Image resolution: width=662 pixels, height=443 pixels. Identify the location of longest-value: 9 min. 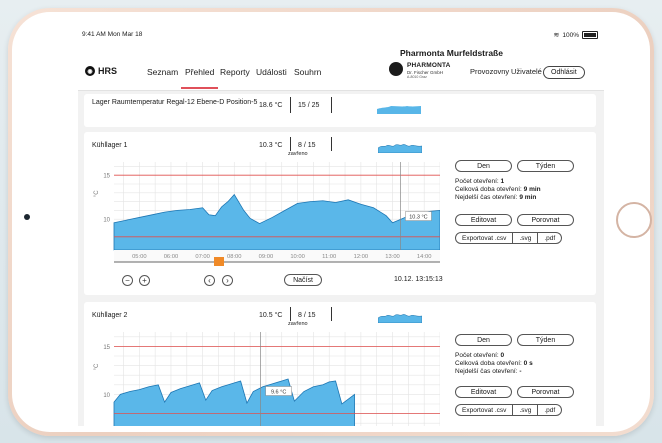
(528, 197).